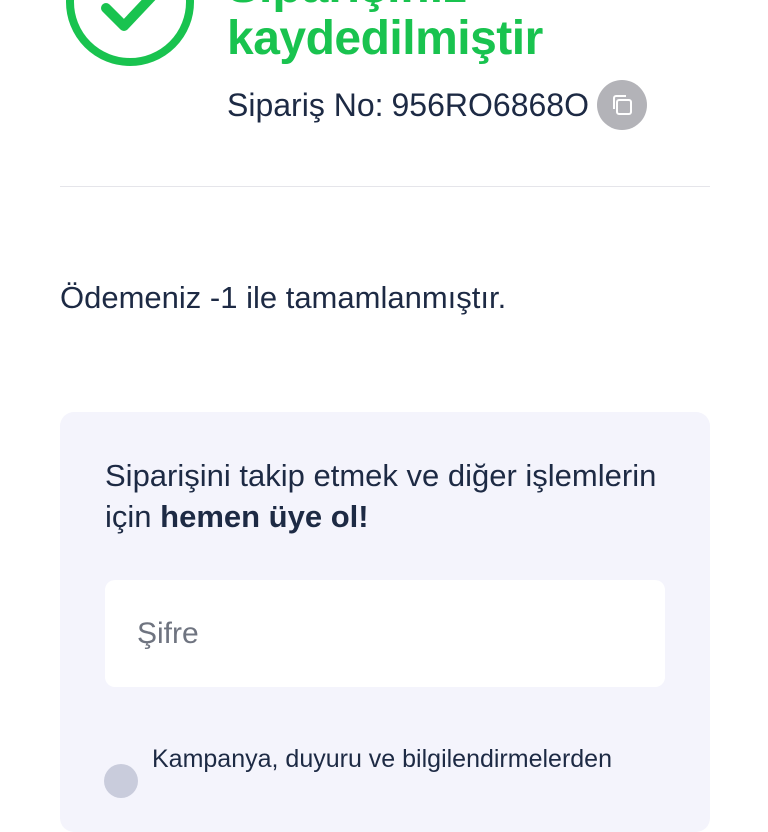  Describe the element at coordinates (385, 186) in the screenshot. I see `divider` at that location.